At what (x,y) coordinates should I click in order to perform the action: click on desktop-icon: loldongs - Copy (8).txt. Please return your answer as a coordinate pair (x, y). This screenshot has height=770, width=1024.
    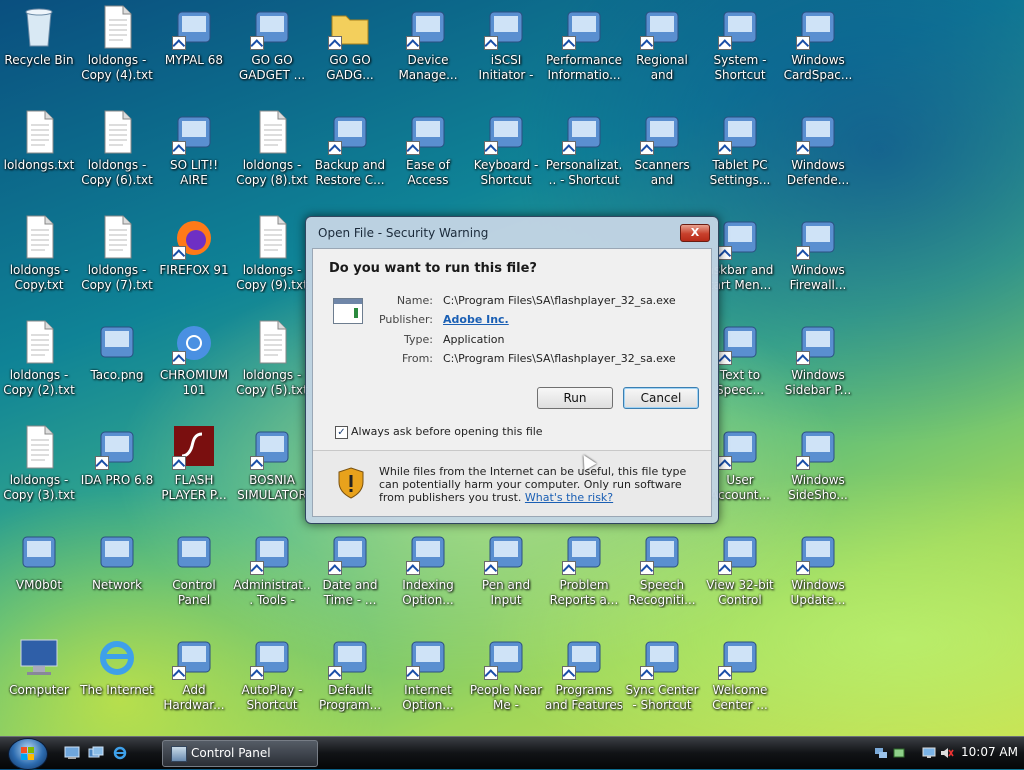
    Looking at the image, I should click on (272, 156).